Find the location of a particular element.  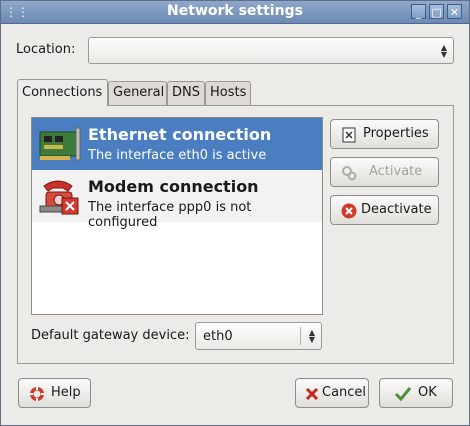

network-card-icon is located at coordinates (60, 144).